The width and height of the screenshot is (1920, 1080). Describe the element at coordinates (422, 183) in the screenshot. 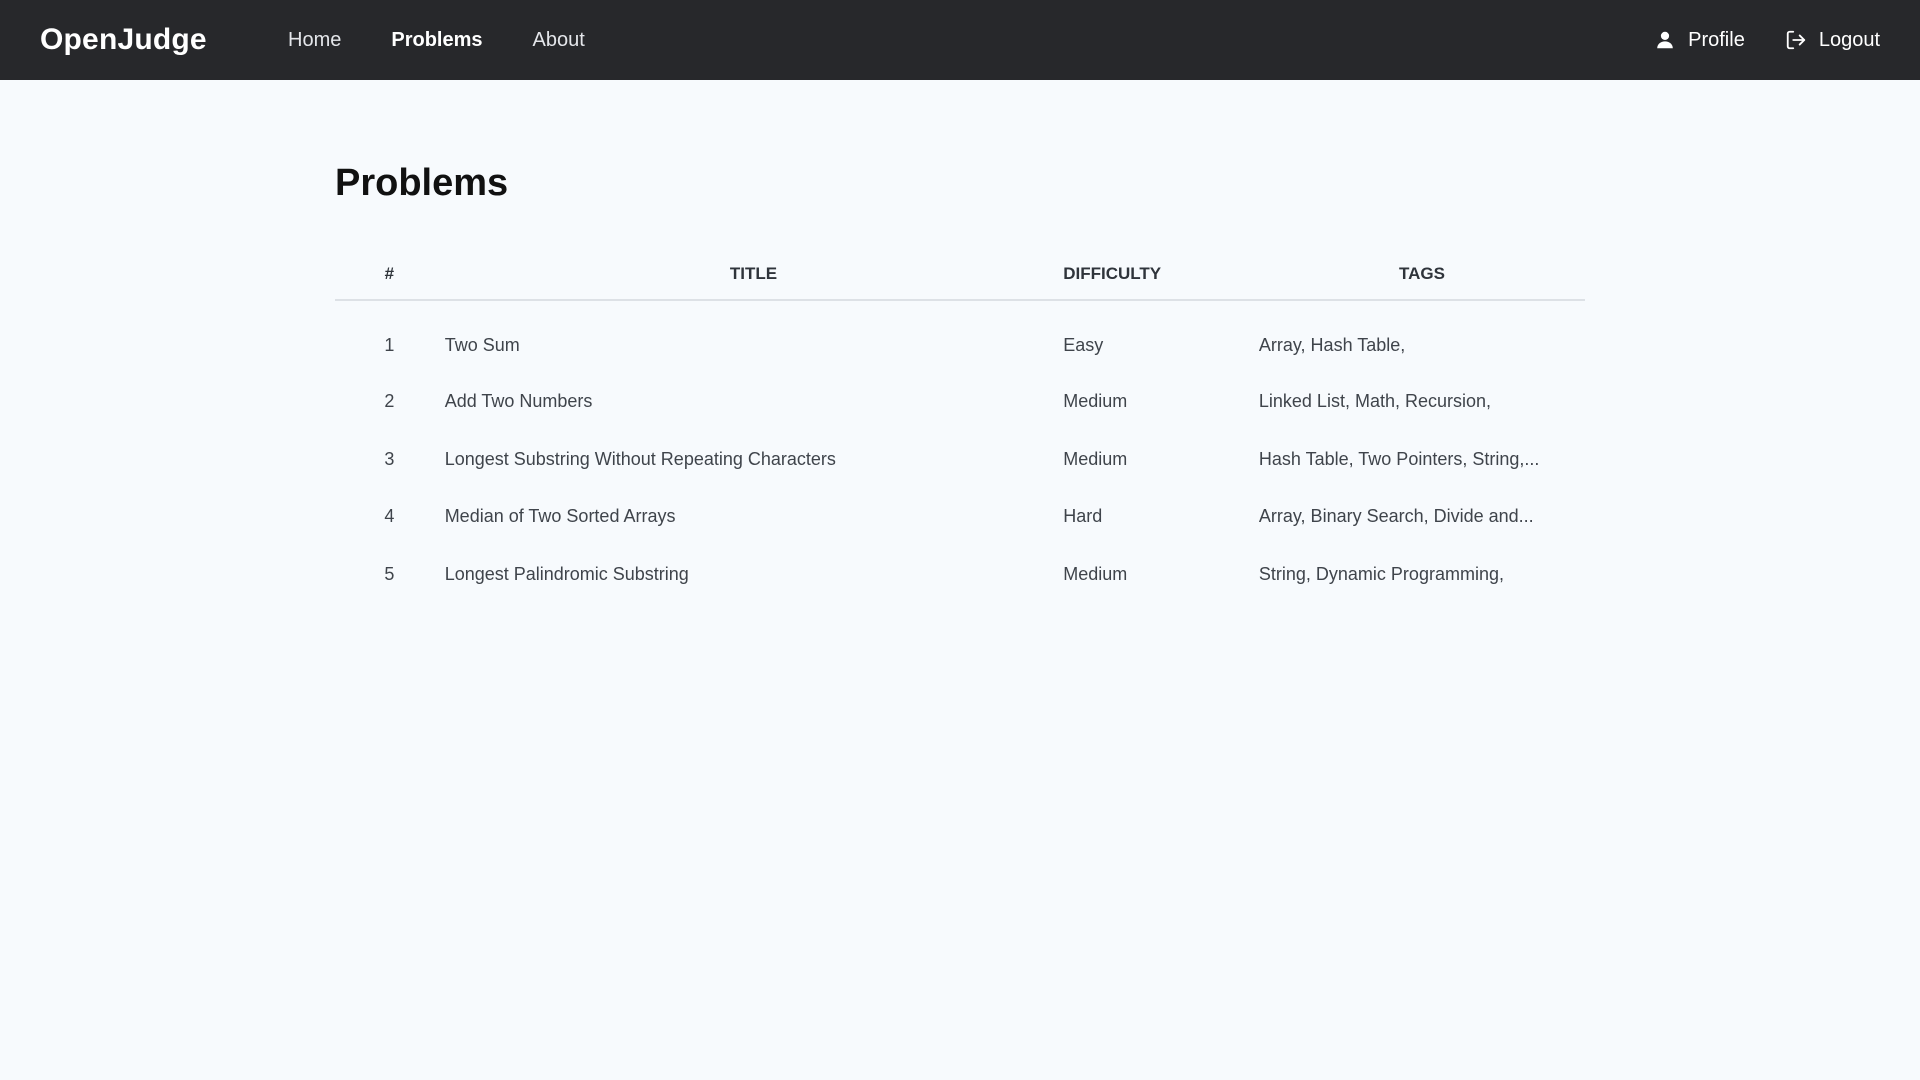

I see `page-title: Problems` at that location.